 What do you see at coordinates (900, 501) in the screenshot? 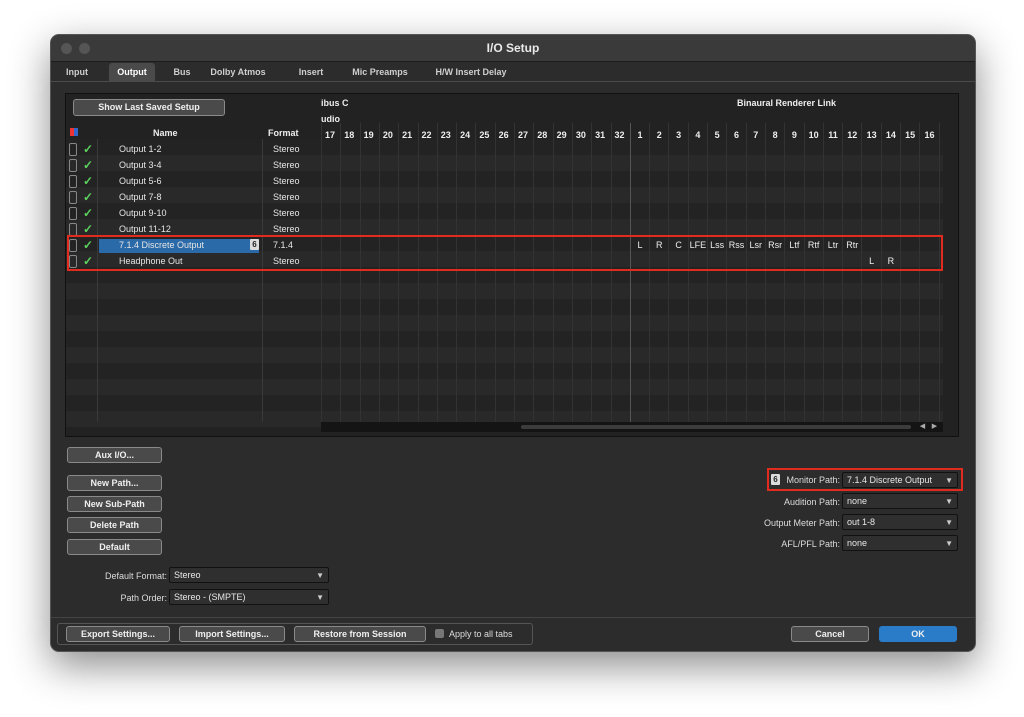
I see `audition-path-select: none ▼` at bounding box center [900, 501].